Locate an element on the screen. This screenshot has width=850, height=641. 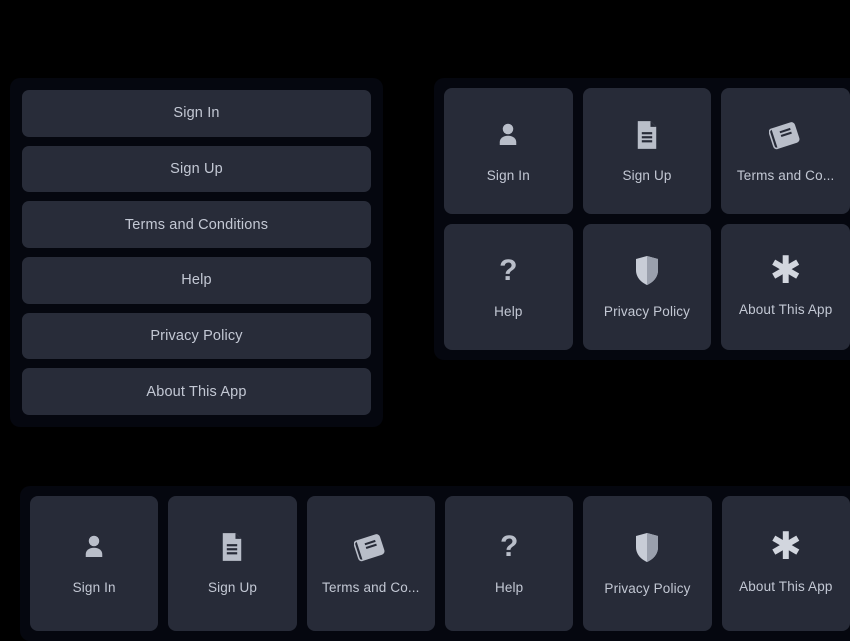
list-button-sign-up: Sign Up is located at coordinates (196, 169).